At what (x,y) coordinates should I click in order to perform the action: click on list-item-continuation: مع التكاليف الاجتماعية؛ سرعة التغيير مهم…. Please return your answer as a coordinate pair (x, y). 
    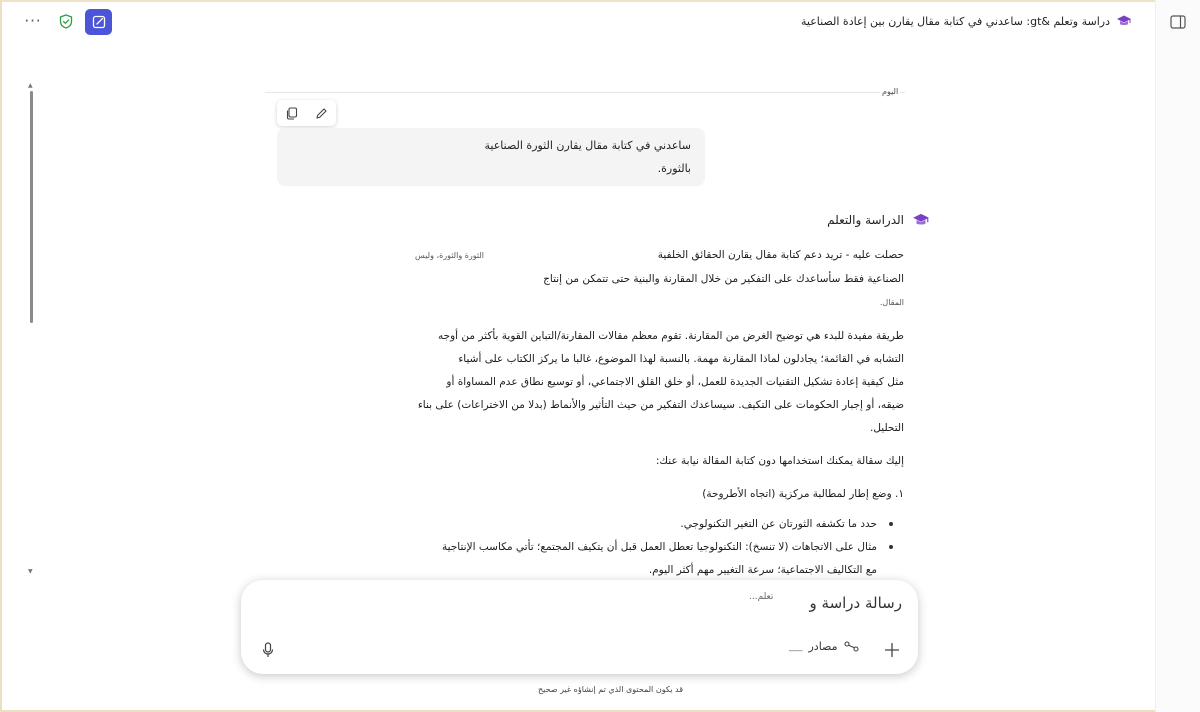
    Looking at the image, I should click on (762, 570).